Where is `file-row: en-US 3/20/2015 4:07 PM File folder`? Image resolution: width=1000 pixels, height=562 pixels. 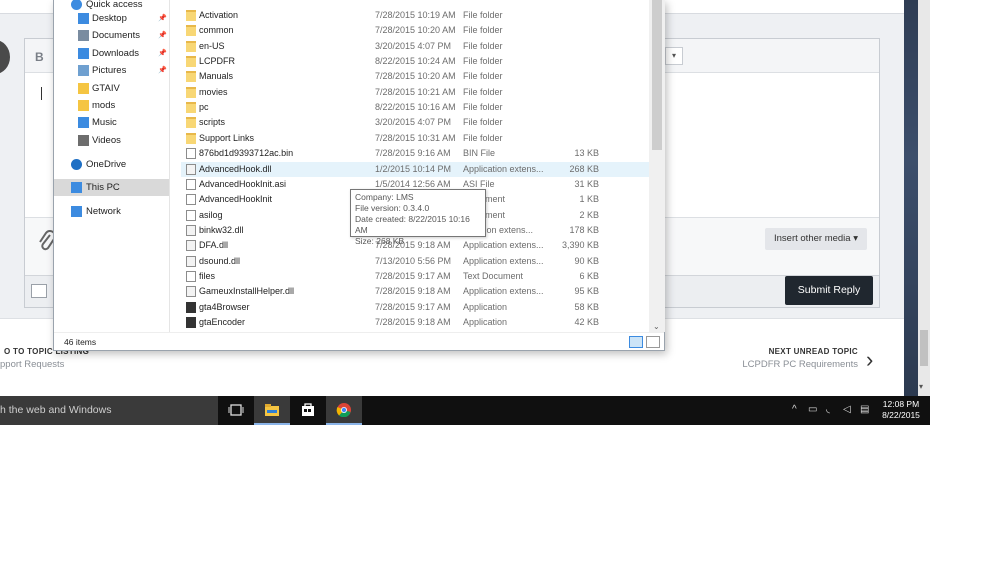
file-row: en-US 3/20/2015 4:07 PM File folder is located at coordinates (415, 46).